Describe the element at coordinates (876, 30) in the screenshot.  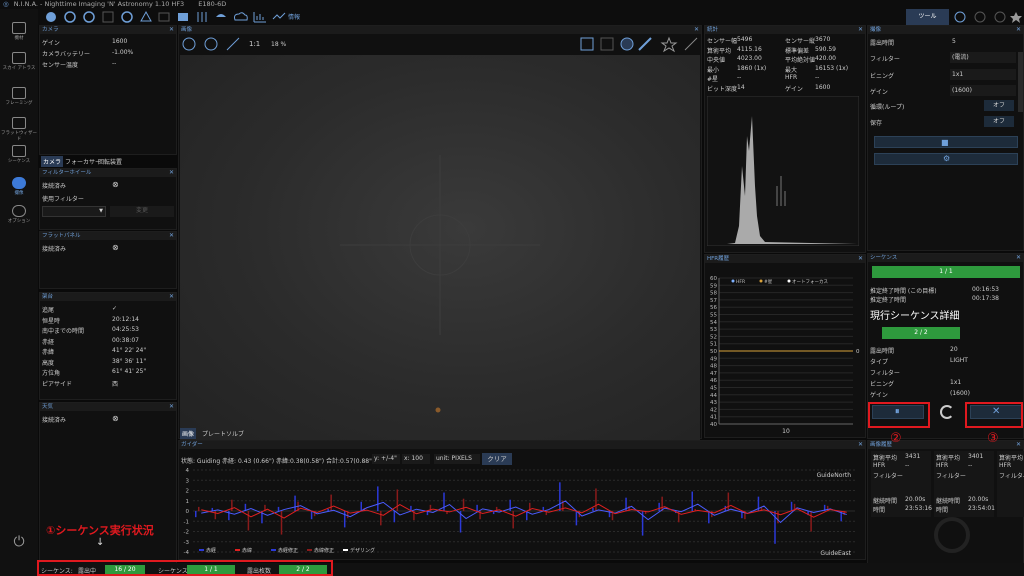
I see `panel-title: 撮像` at that location.